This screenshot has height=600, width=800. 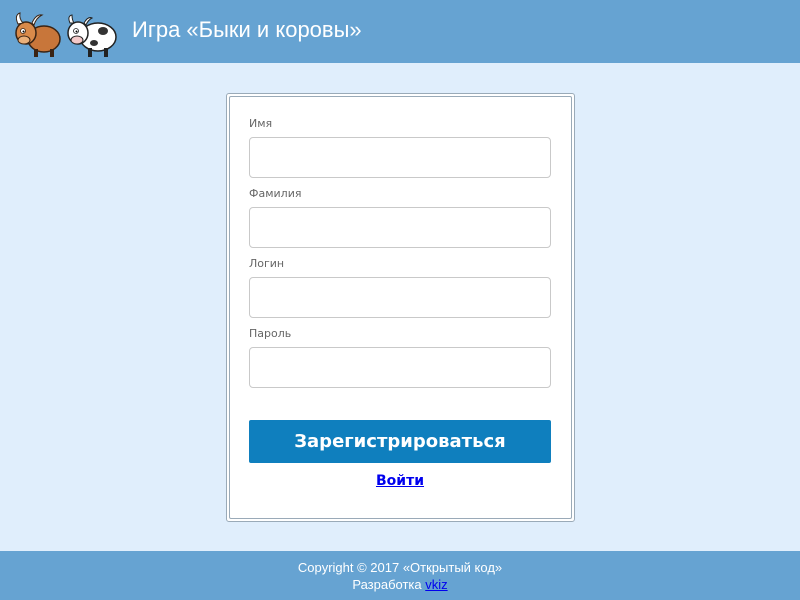 What do you see at coordinates (247, 29) in the screenshot?
I see `site-title: Игра «Быки и коровы»` at bounding box center [247, 29].